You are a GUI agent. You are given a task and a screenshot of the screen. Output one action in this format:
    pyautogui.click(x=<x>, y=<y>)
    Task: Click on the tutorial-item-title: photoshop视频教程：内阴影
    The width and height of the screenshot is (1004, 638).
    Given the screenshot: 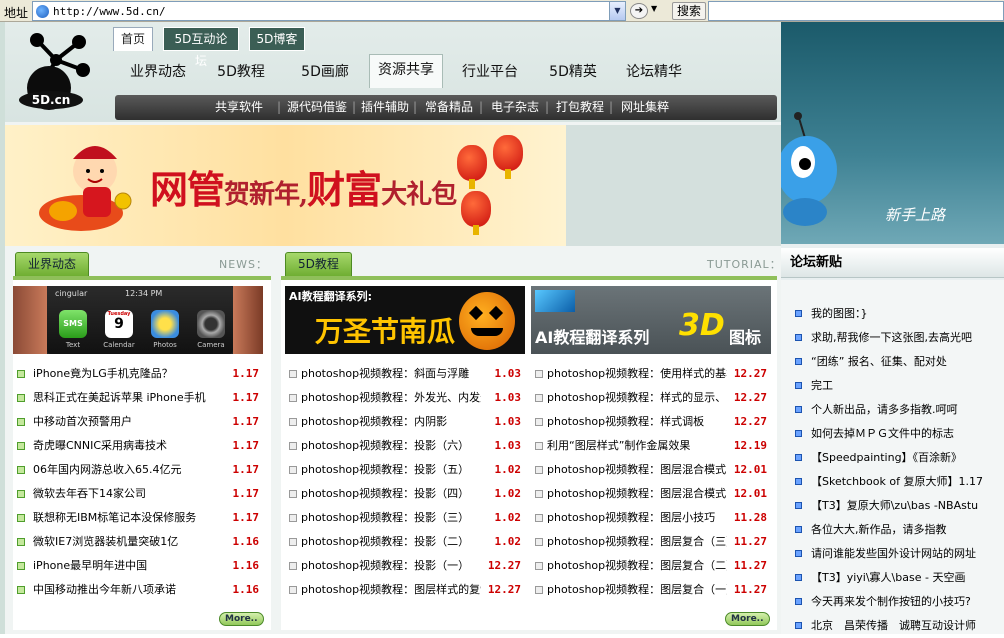 What is the action you would take?
    pyautogui.click(x=391, y=422)
    